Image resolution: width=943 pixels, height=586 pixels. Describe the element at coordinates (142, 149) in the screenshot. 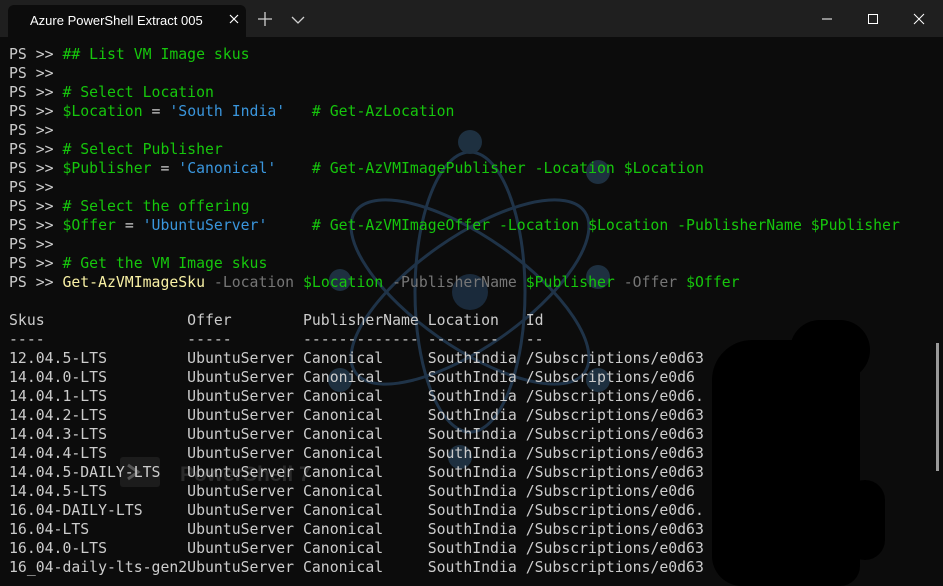

I see `code-token: # Select Publisher` at that location.